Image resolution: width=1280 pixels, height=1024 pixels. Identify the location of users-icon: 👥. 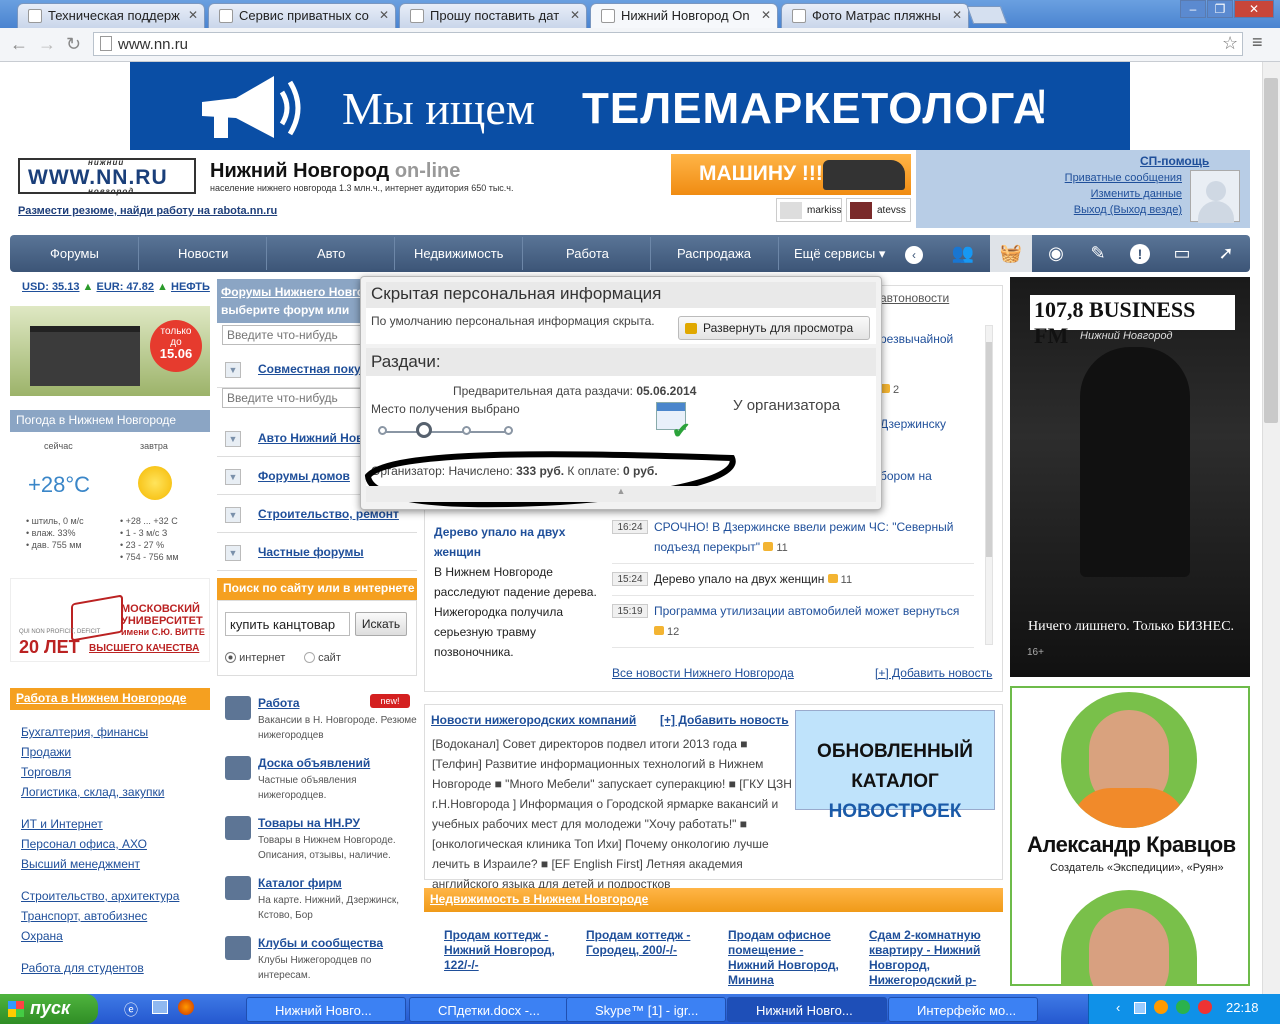
(963, 253).